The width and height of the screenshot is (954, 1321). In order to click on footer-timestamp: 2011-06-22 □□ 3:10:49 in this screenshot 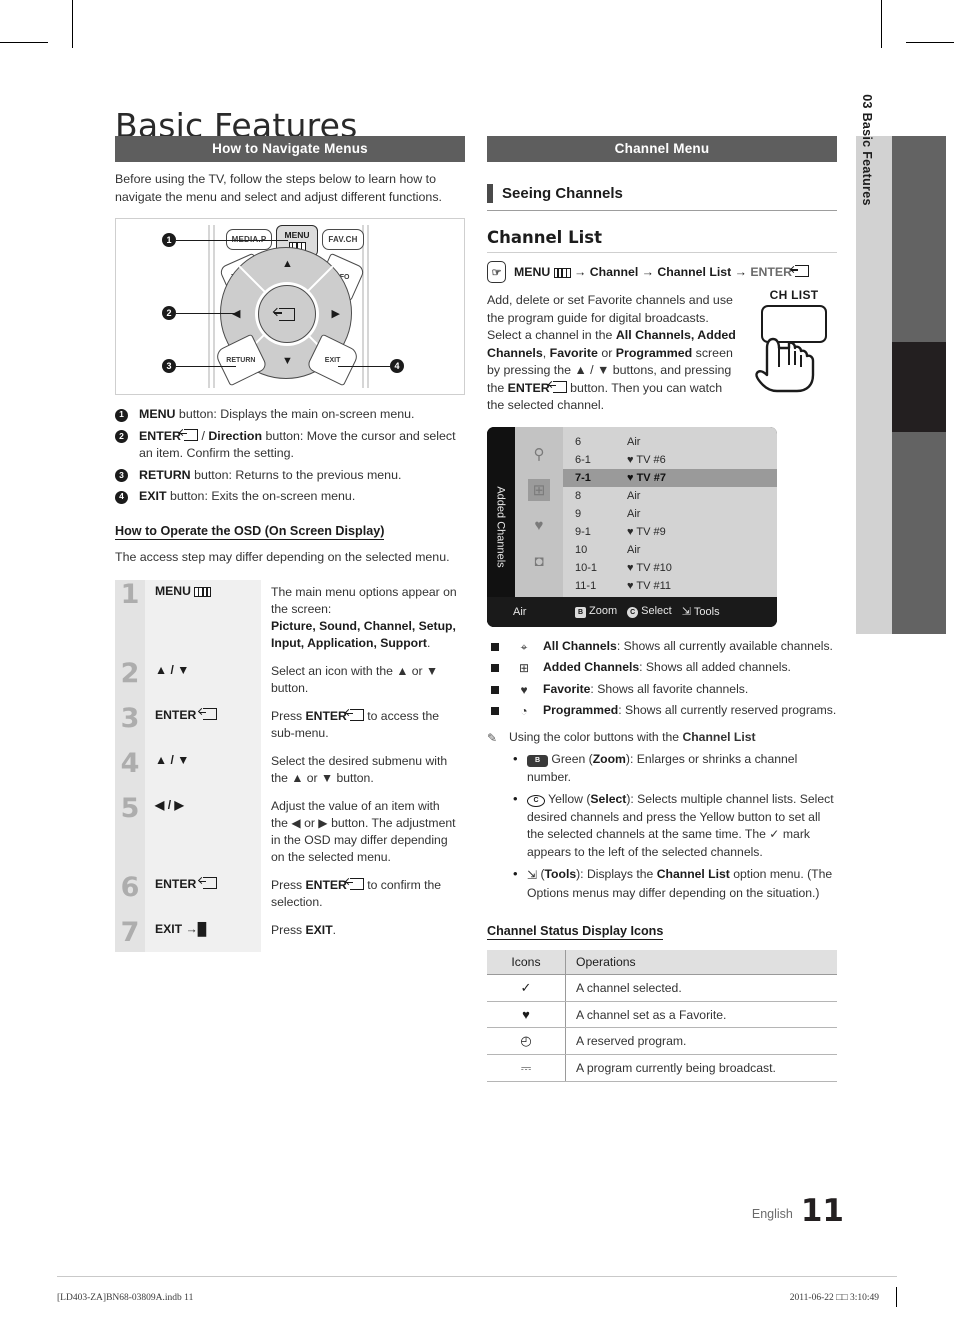, I will do `click(834, 1298)`.